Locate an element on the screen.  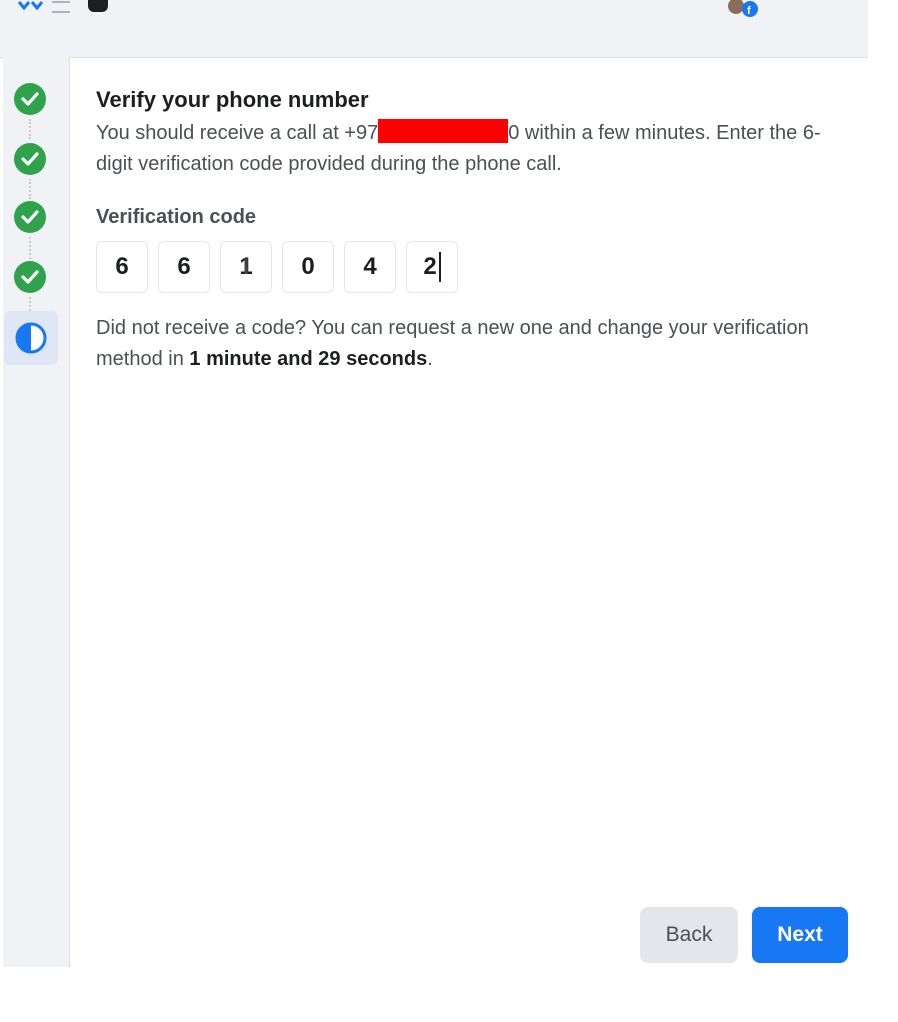
code-digit-3: 1I is located at coordinates (246, 267).